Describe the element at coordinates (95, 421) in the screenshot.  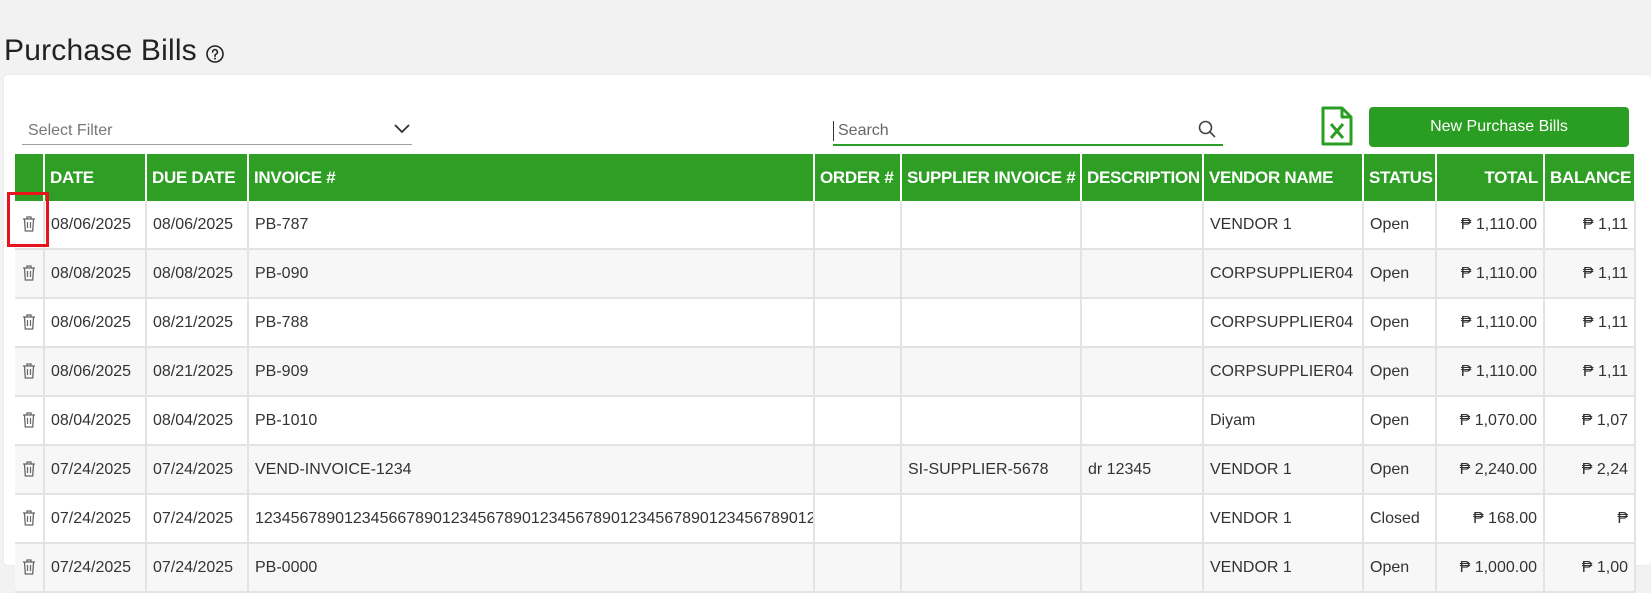
I see `cell-date: 08/04/2025` at that location.